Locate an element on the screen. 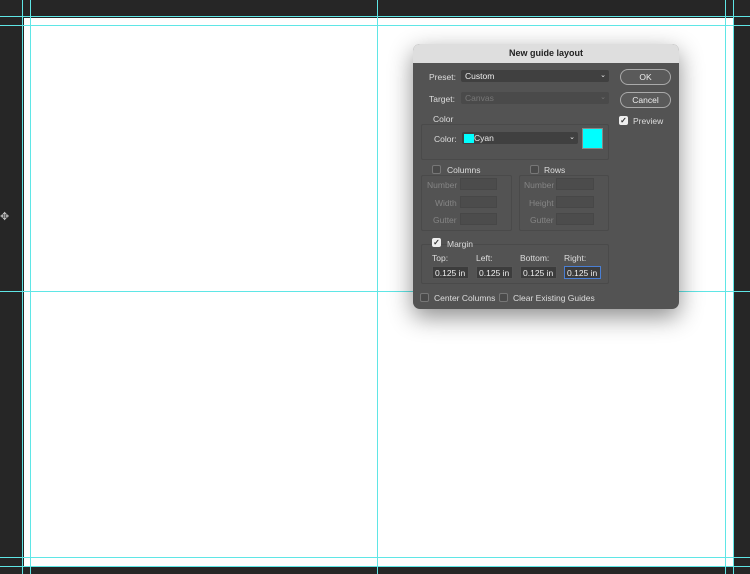 The height and width of the screenshot is (574, 750). color-value: Cyan is located at coordinates (484, 138).